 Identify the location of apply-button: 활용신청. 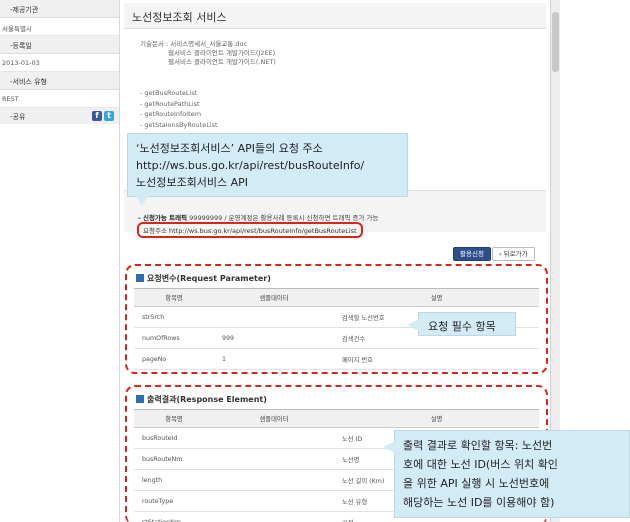
(472, 254).